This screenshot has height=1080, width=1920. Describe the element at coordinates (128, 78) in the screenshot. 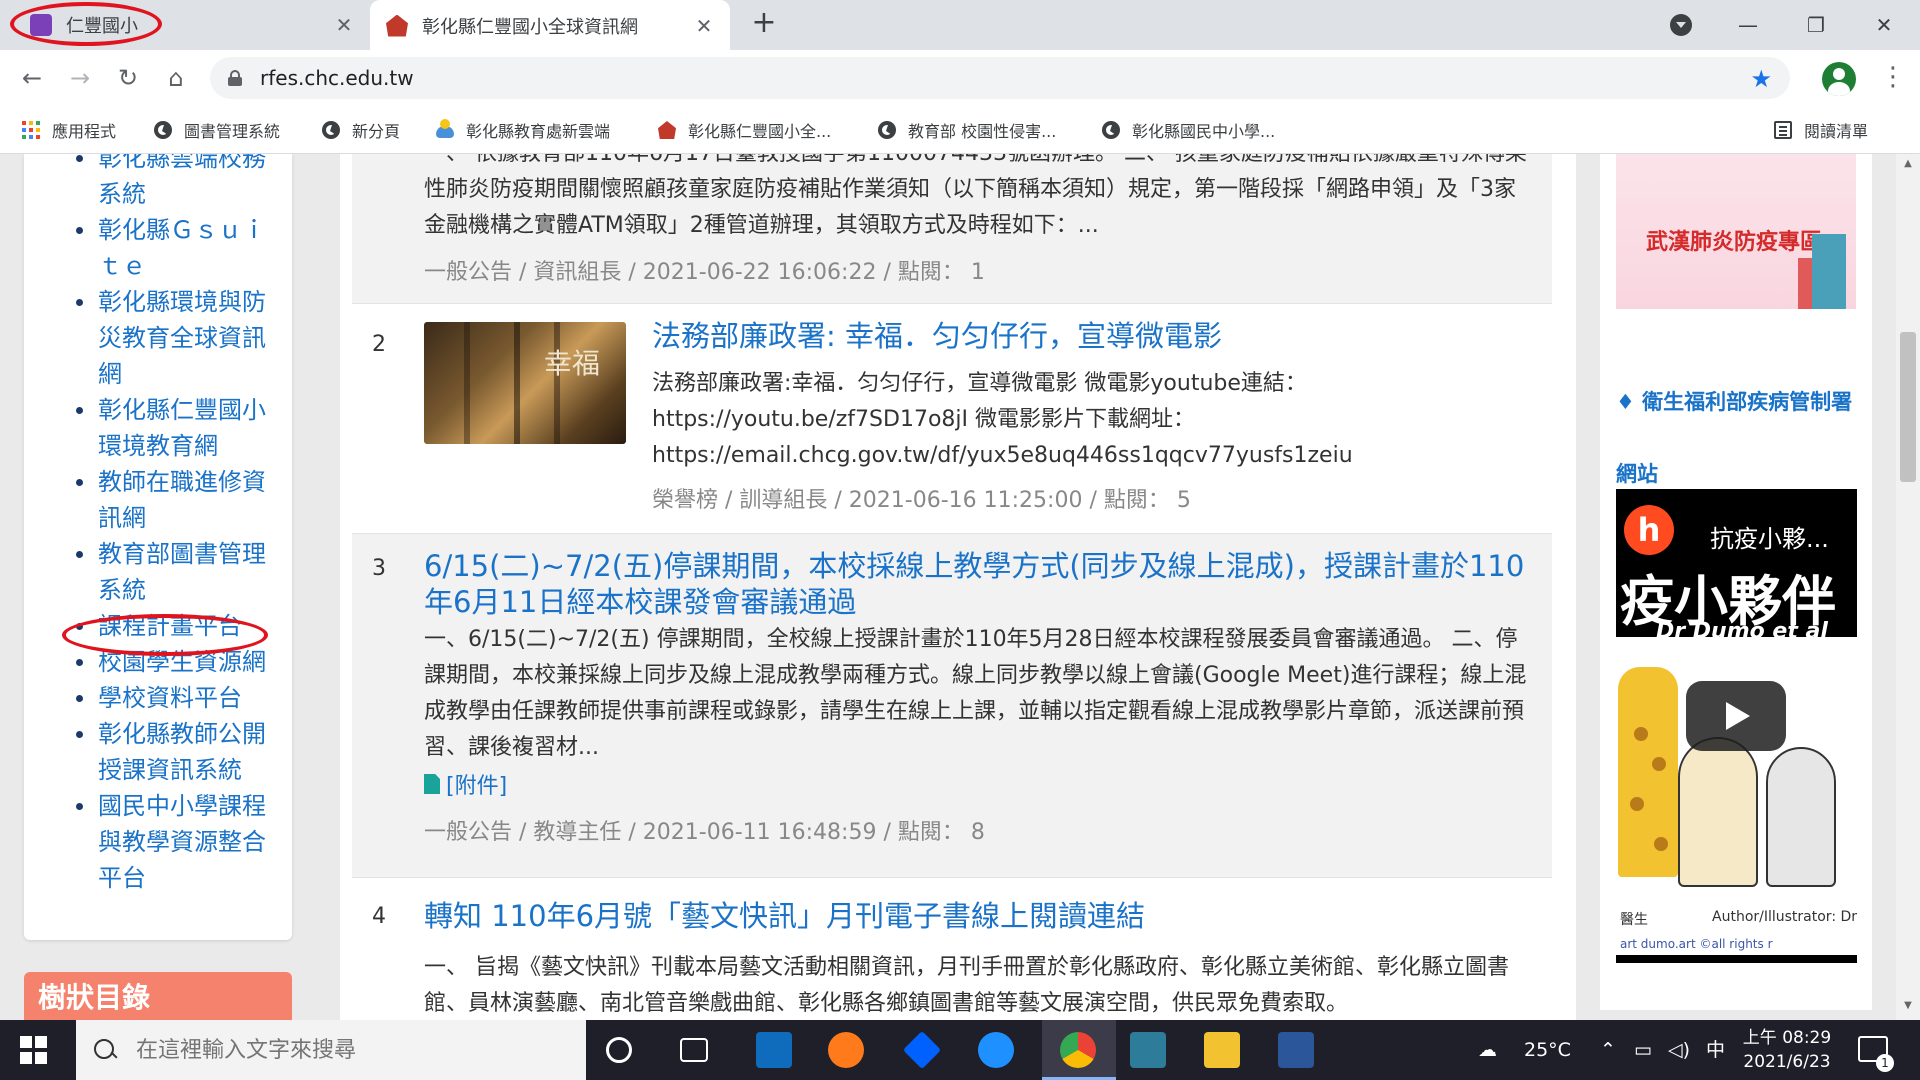

I see `reload-button: ↻` at that location.